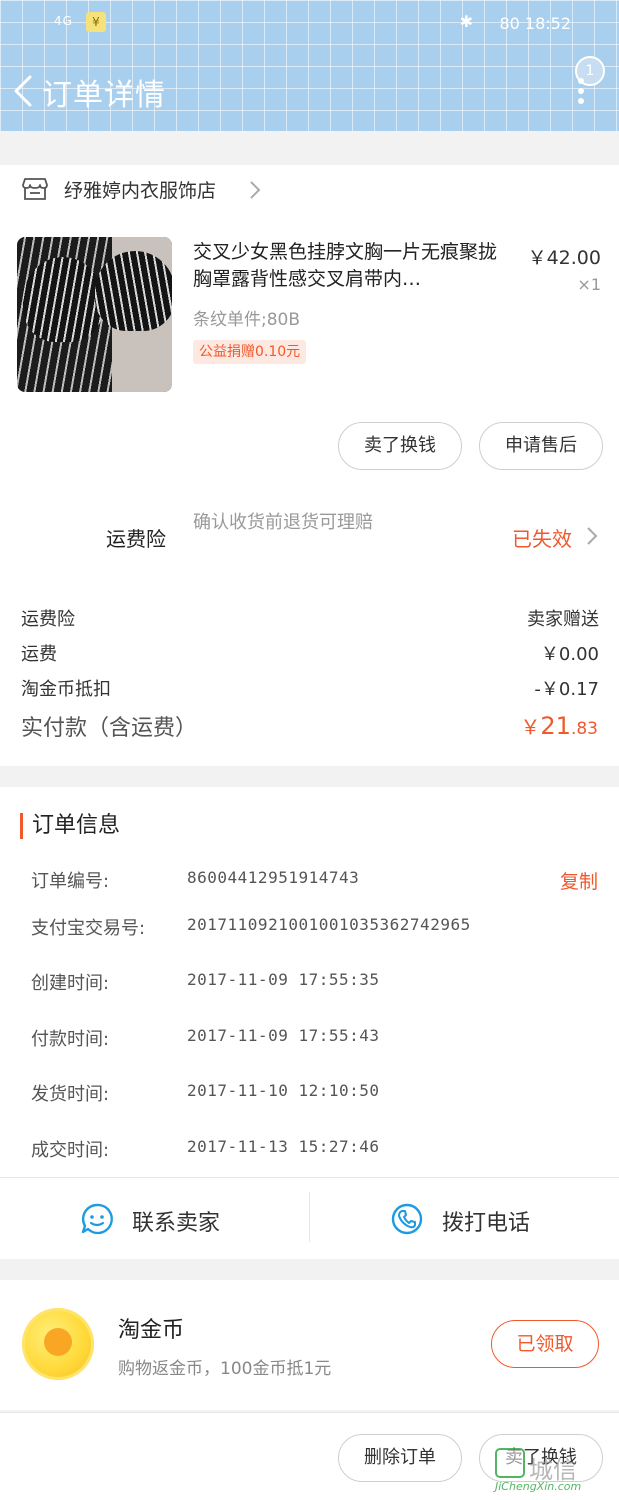  What do you see at coordinates (283, 1035) in the screenshot?
I see `info-value: 2017-11-09 17:55:43` at bounding box center [283, 1035].